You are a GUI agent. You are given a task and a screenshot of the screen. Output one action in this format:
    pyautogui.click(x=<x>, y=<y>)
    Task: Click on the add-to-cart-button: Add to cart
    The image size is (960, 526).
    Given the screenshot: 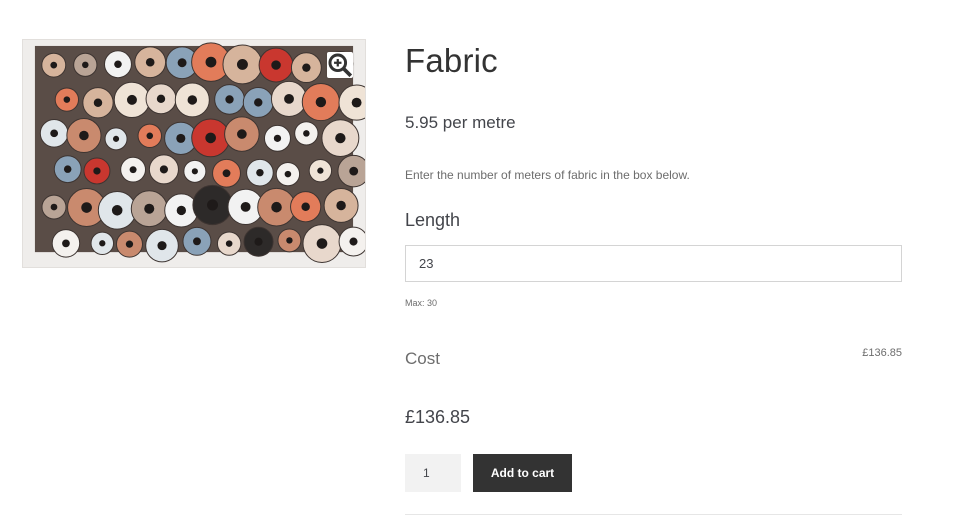 What is the action you would take?
    pyautogui.click(x=522, y=473)
    